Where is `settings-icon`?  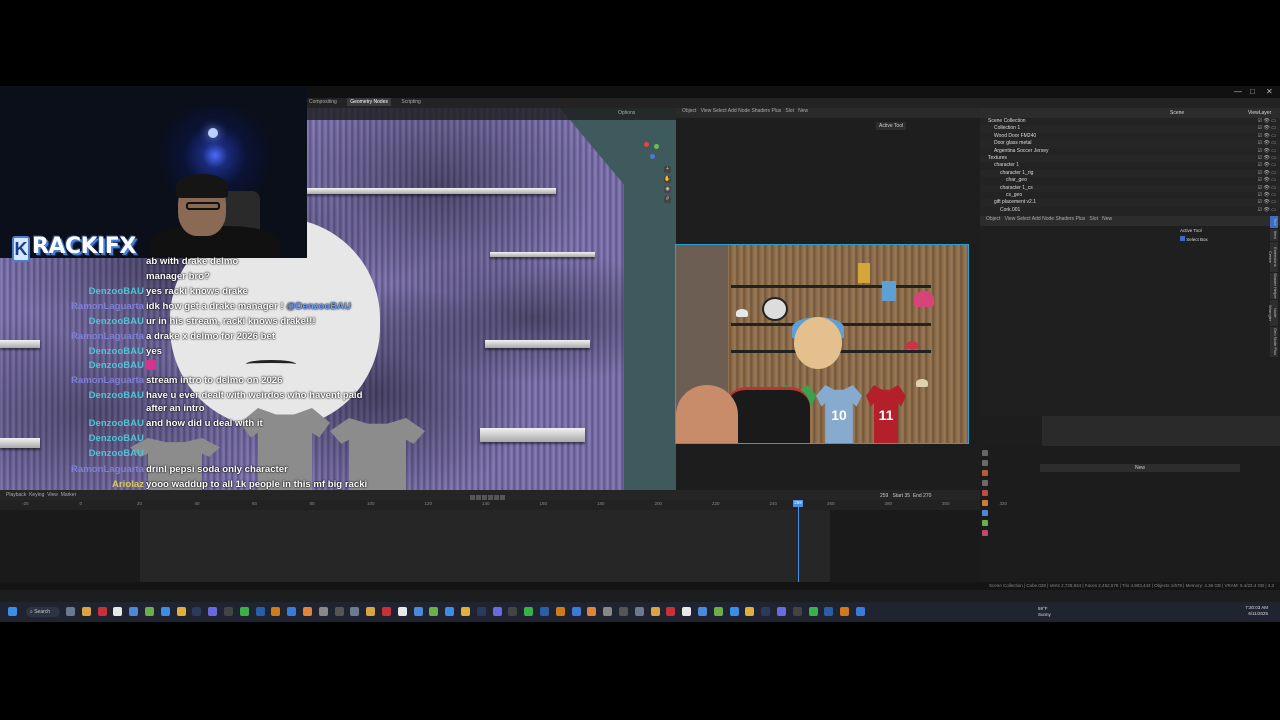 settings-icon is located at coordinates (323, 611).